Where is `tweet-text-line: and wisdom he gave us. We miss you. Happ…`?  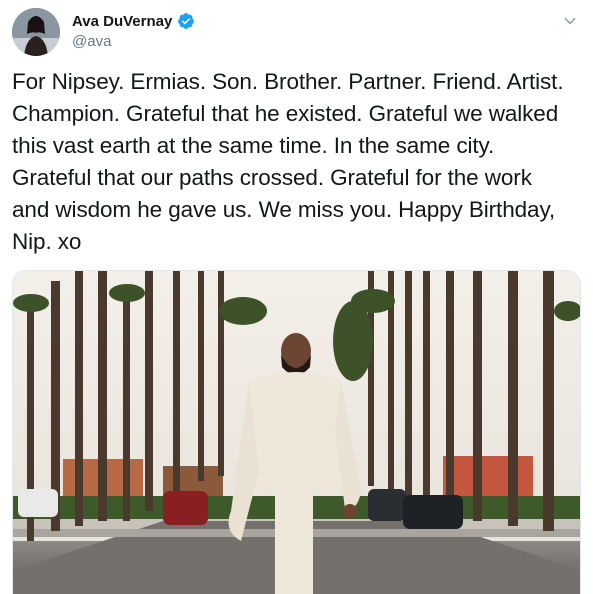
tweet-text-line: and wisdom he gave us. We miss you. Happ… is located at coordinates (284, 209).